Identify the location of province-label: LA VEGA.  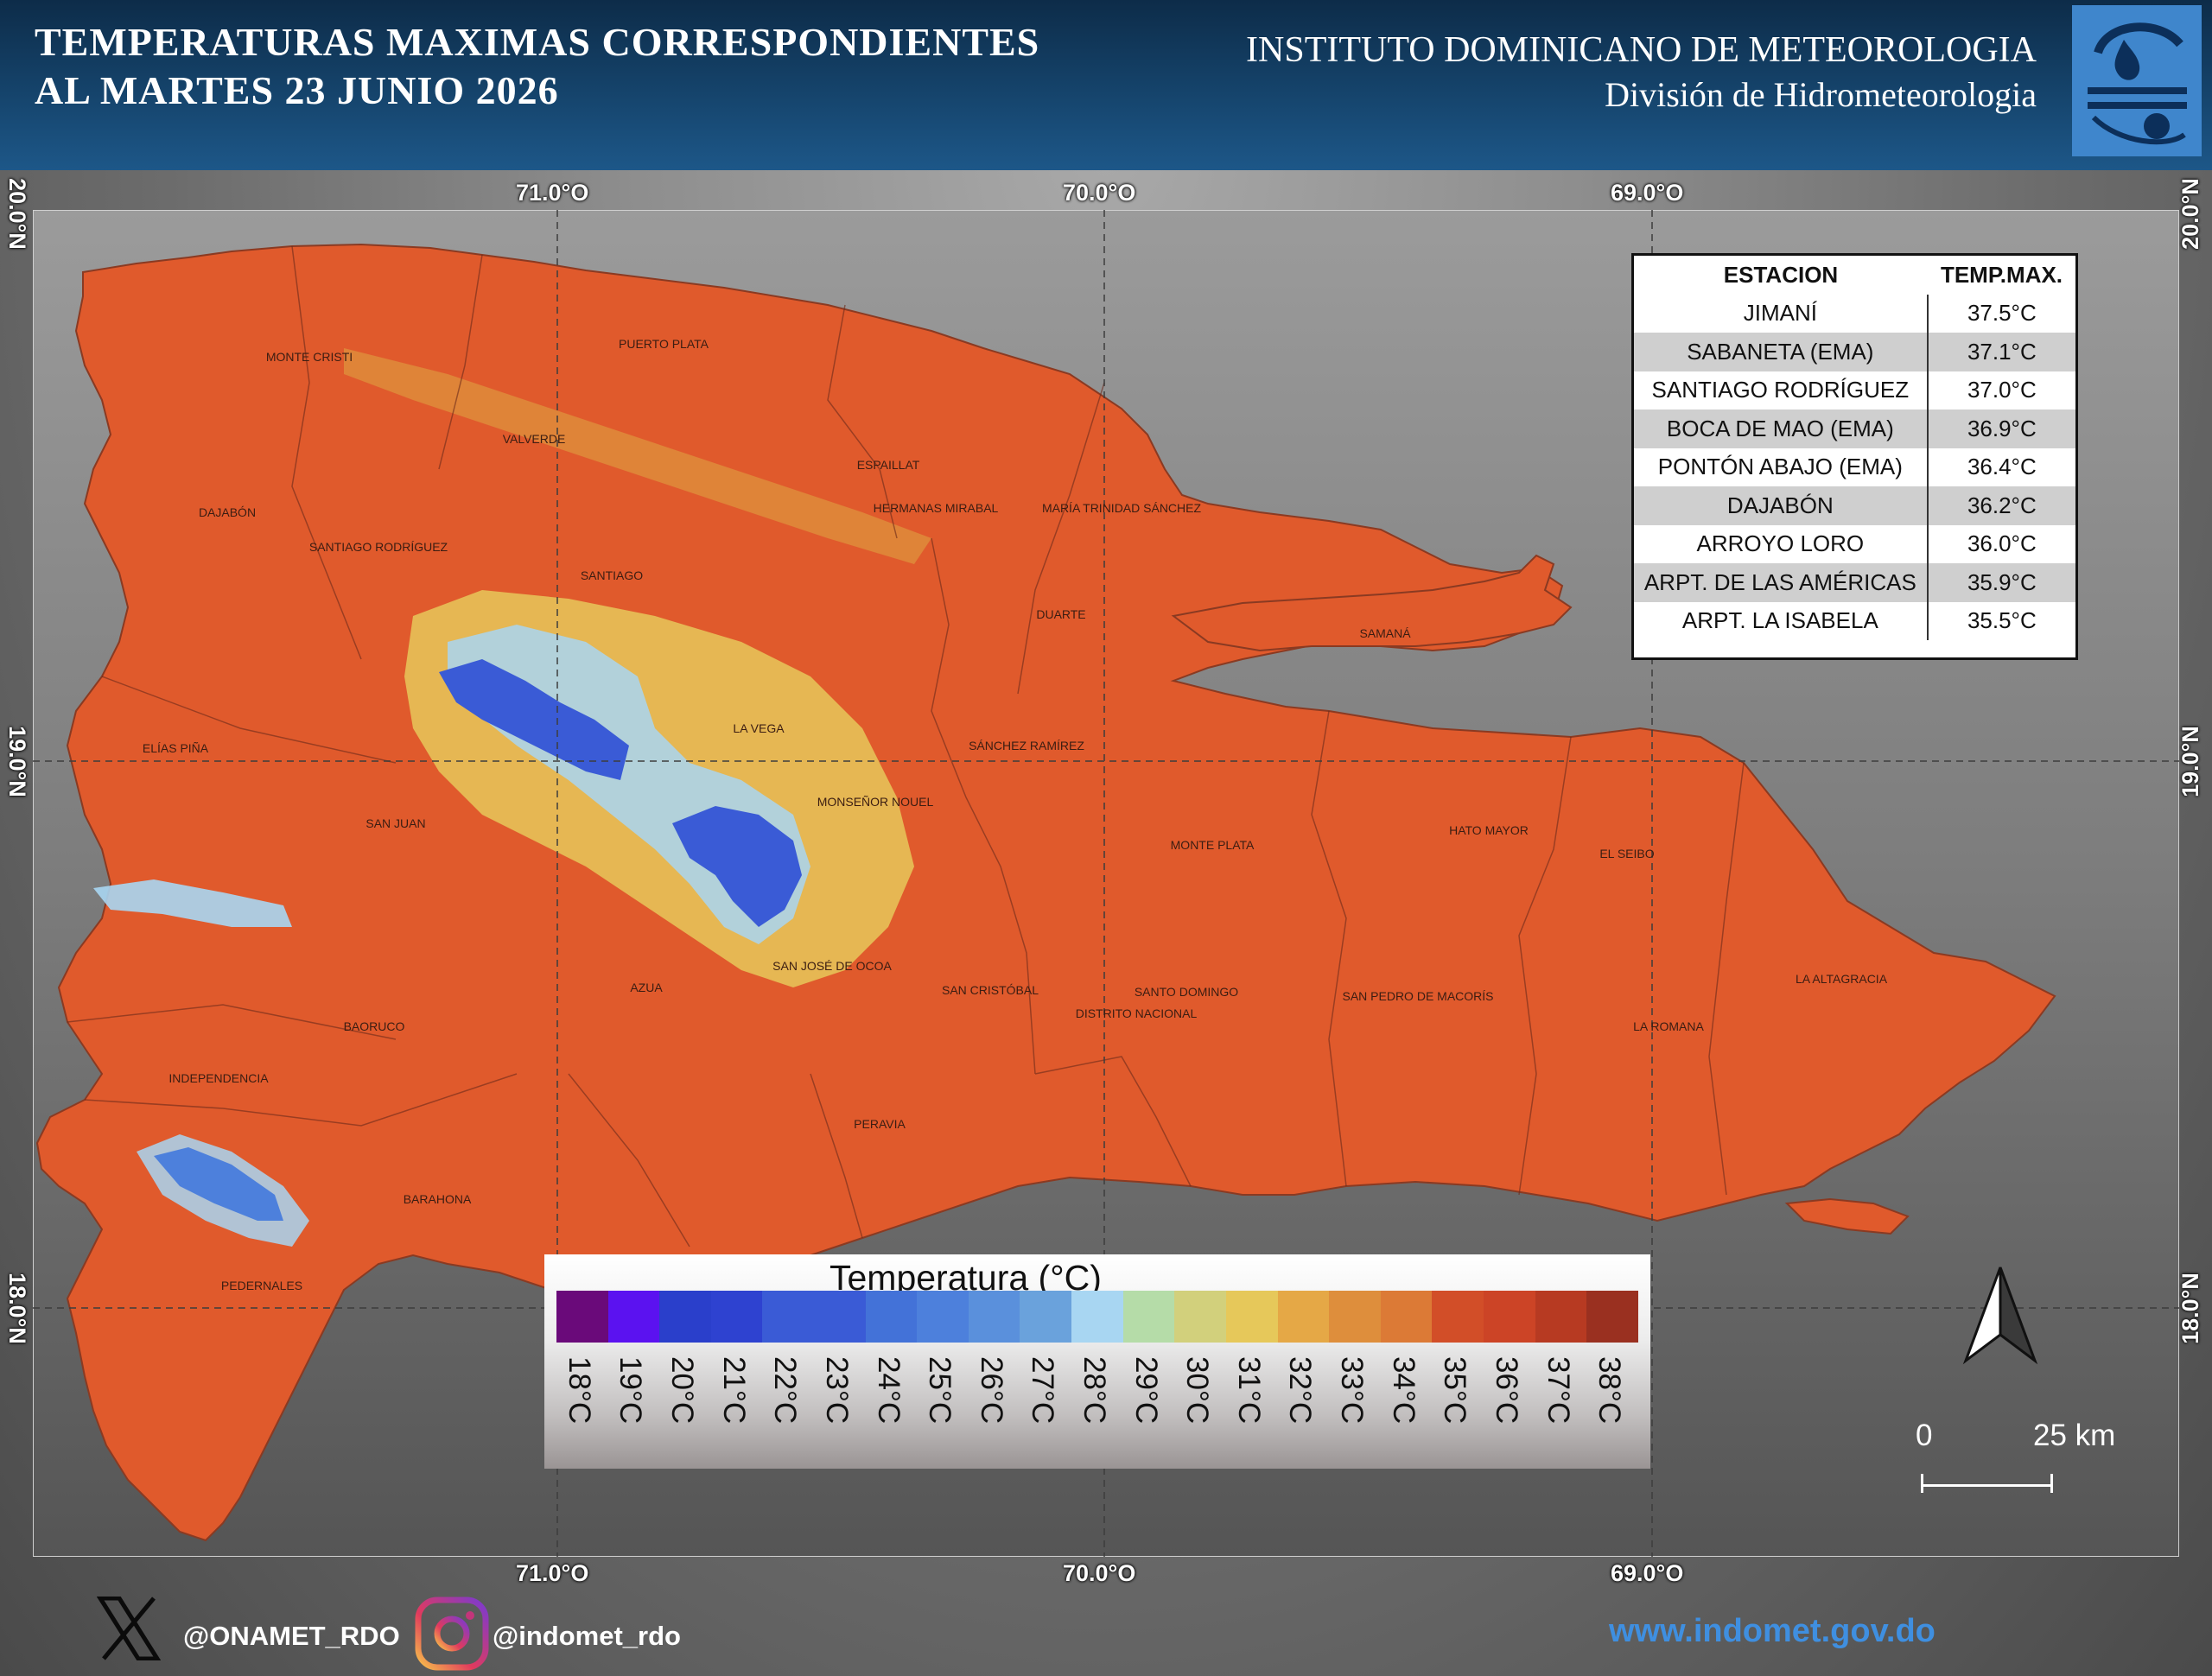
(759, 728).